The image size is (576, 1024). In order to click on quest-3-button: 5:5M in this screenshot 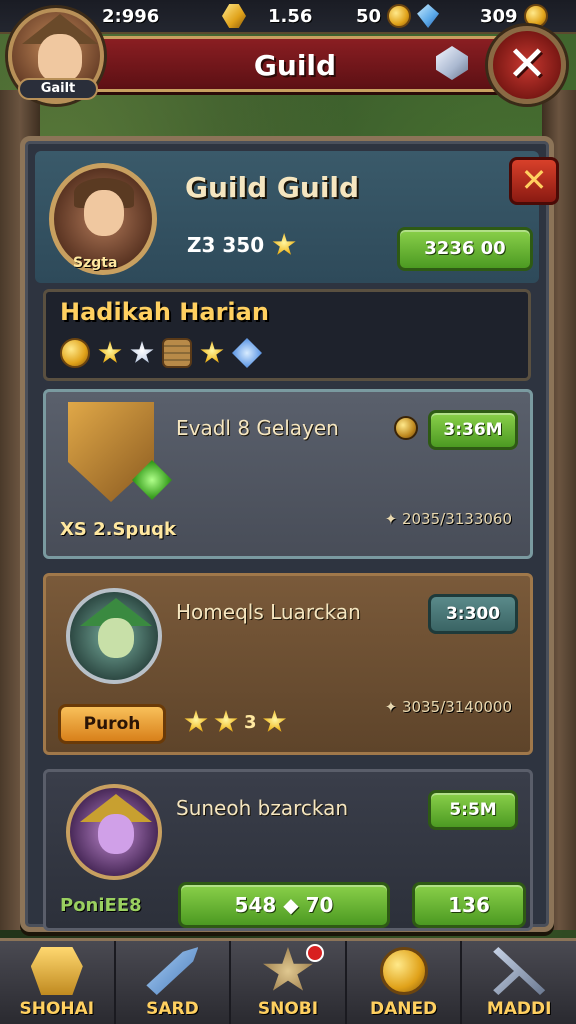, I will do `click(473, 810)`.